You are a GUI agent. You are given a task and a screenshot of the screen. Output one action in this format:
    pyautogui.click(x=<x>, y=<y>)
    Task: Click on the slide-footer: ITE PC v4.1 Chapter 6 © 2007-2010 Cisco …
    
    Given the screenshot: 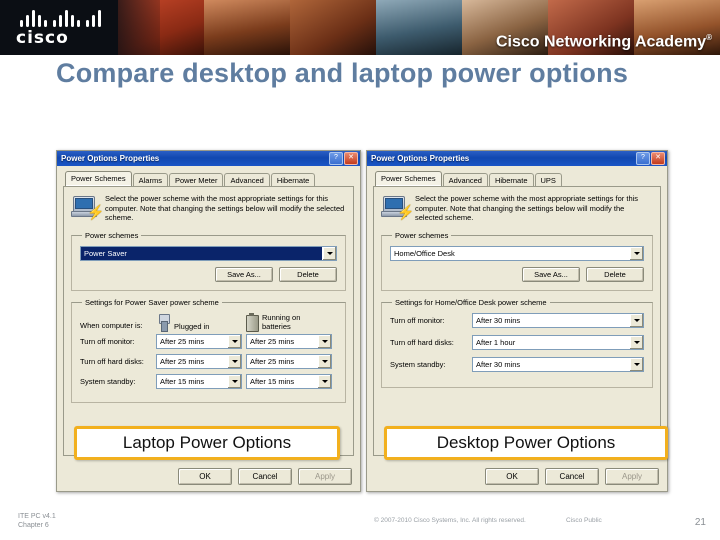 What is the action you would take?
    pyautogui.click(x=360, y=522)
    